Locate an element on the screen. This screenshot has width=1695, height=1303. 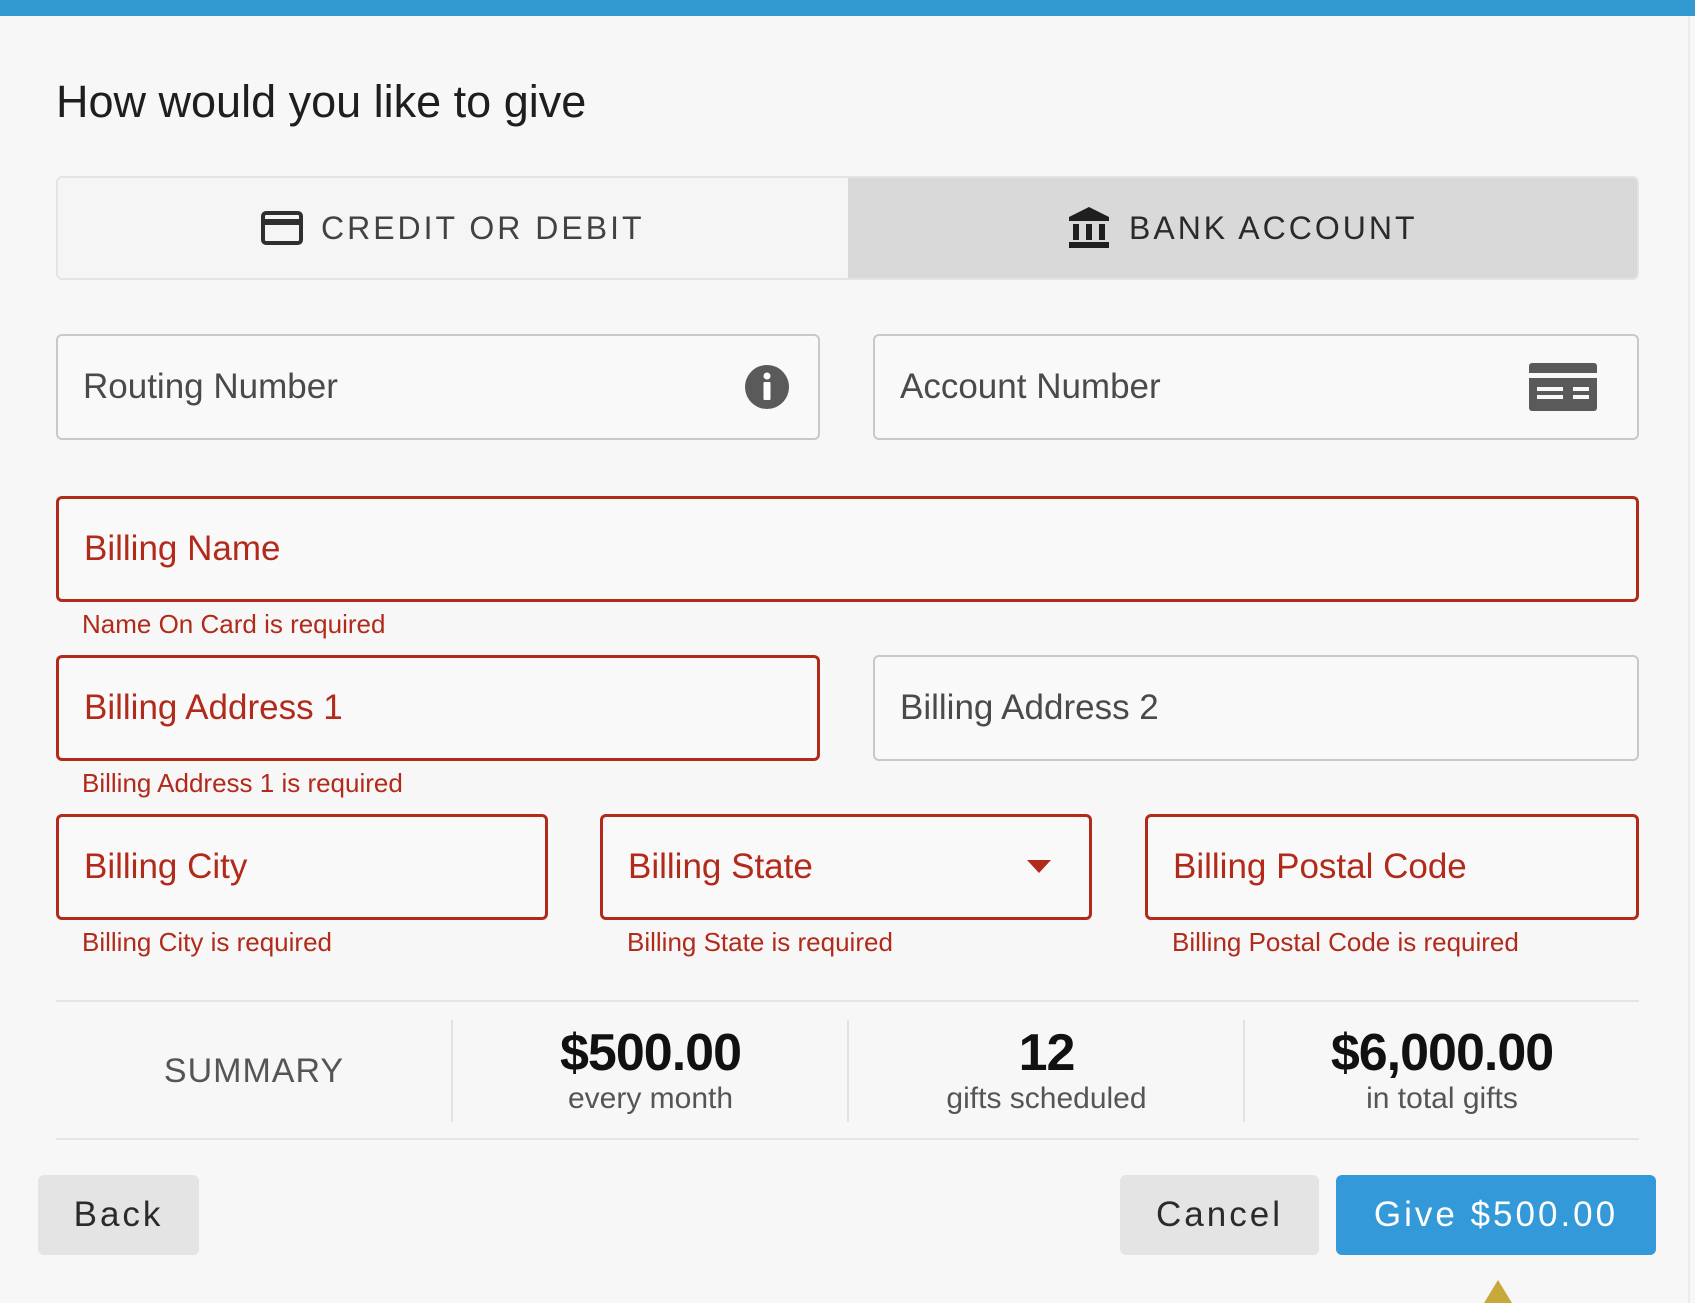
tab-bank-account: BANK ACCOUNT is located at coordinates (1242, 228).